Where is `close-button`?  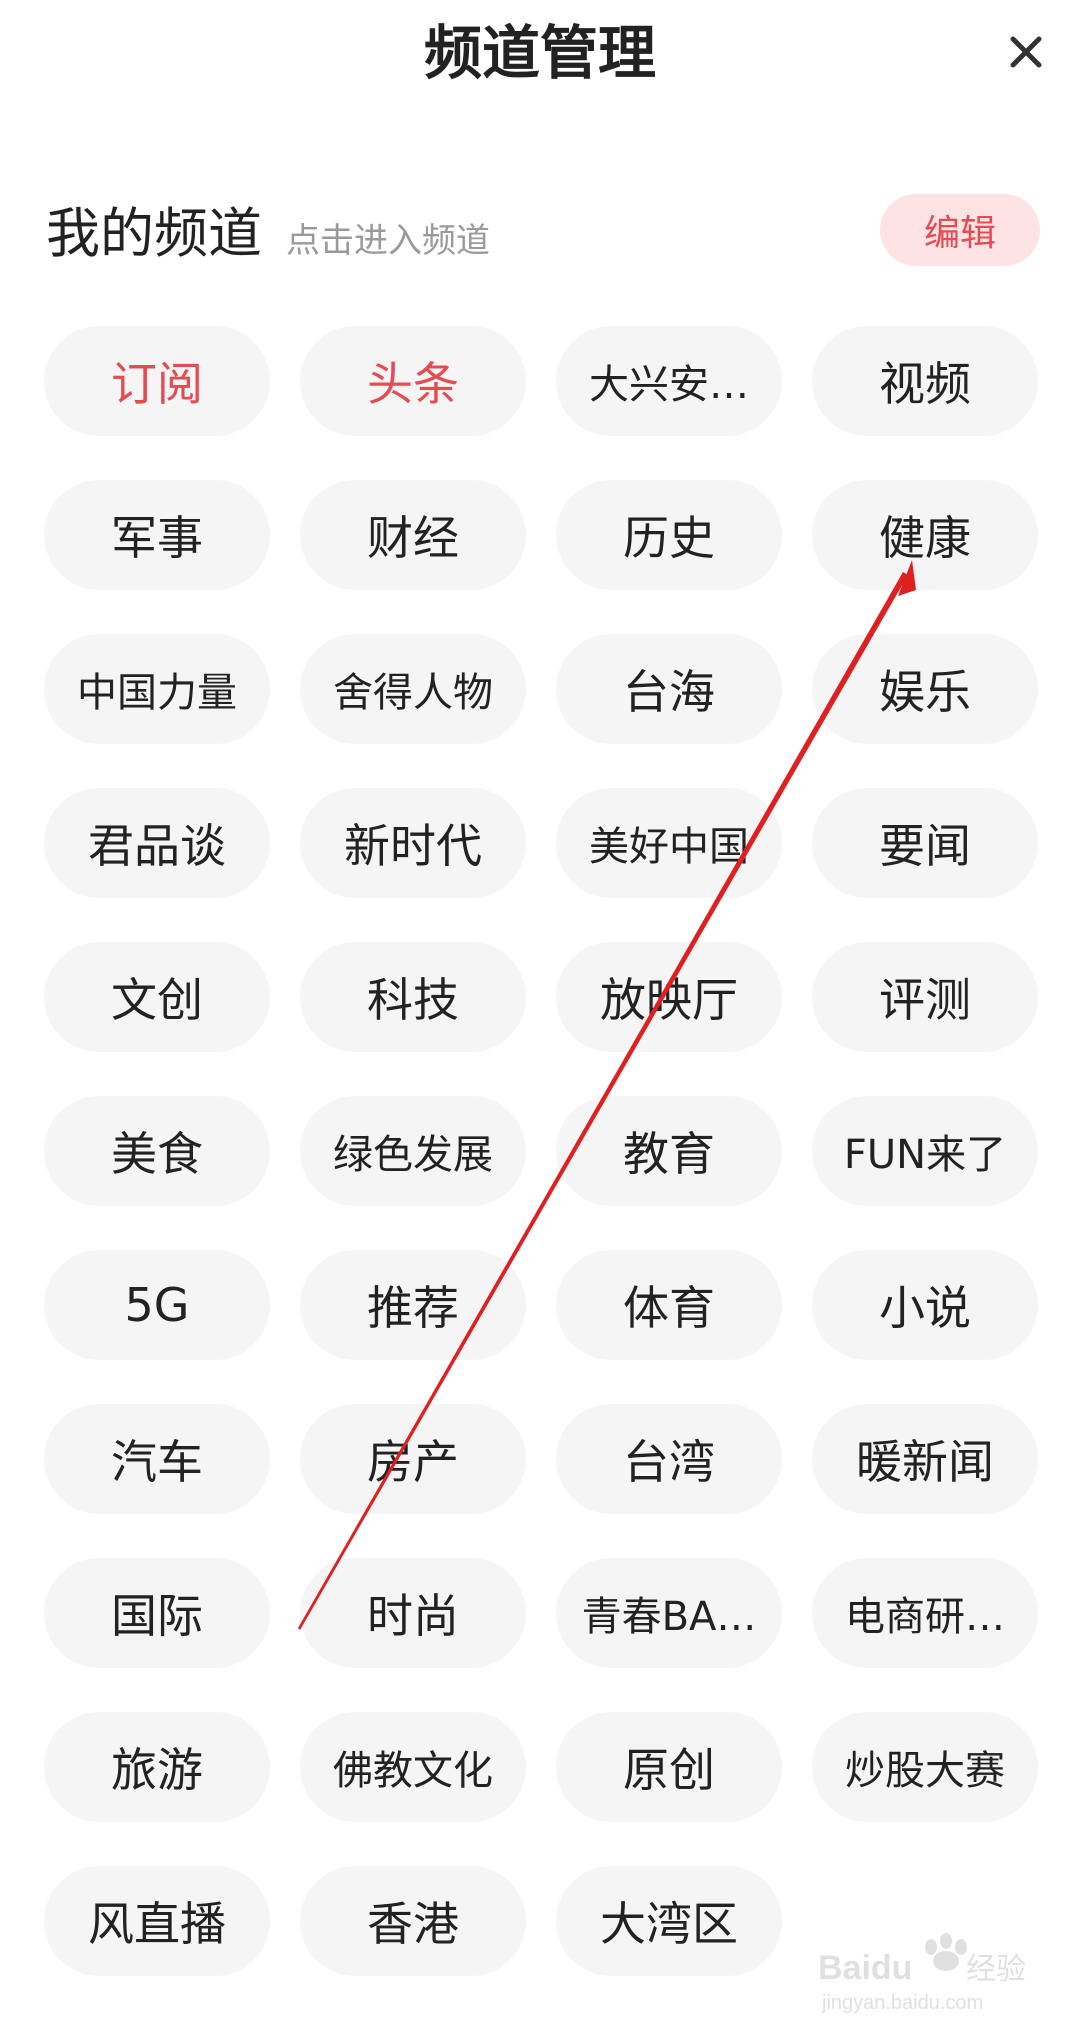
close-button is located at coordinates (1026, 52).